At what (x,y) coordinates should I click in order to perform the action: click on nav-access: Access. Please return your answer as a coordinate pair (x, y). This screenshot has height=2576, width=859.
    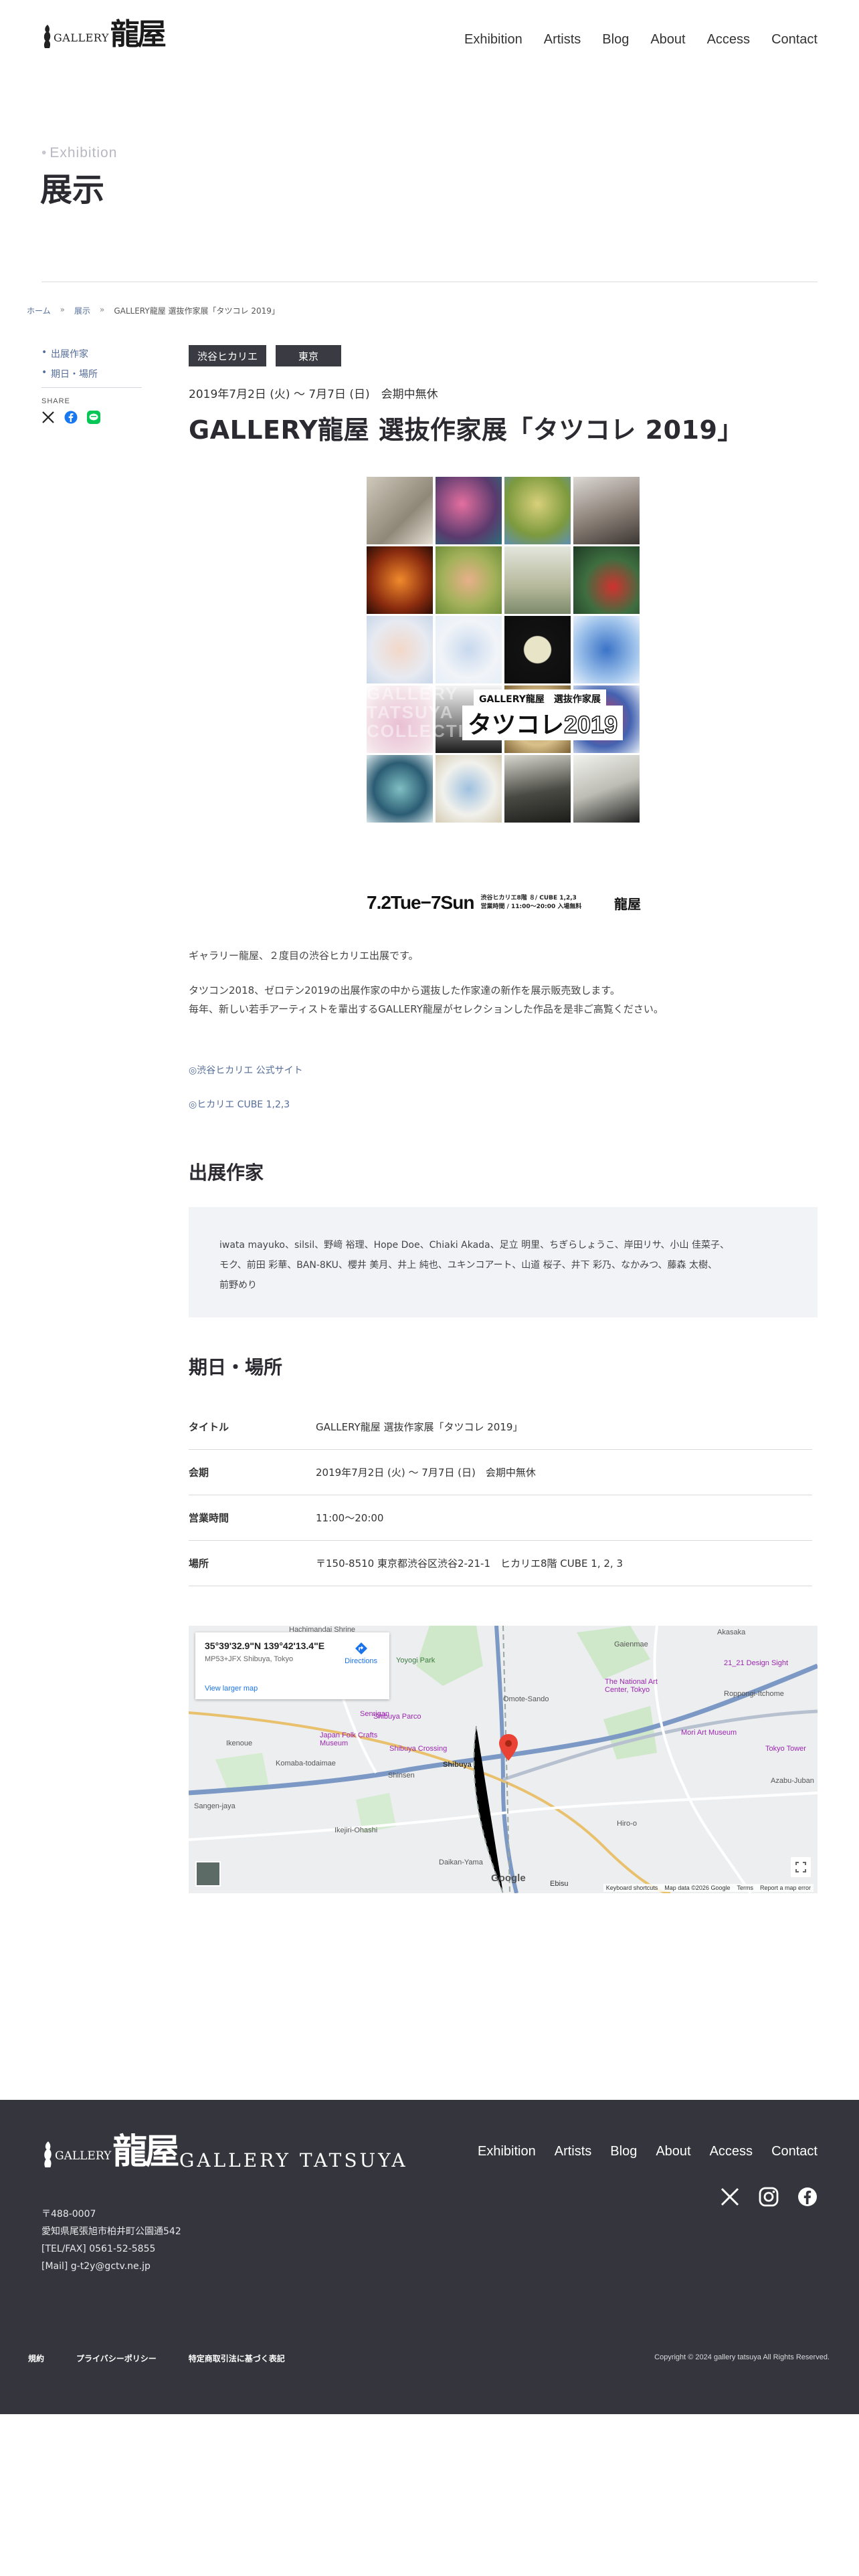
    Looking at the image, I should click on (728, 40).